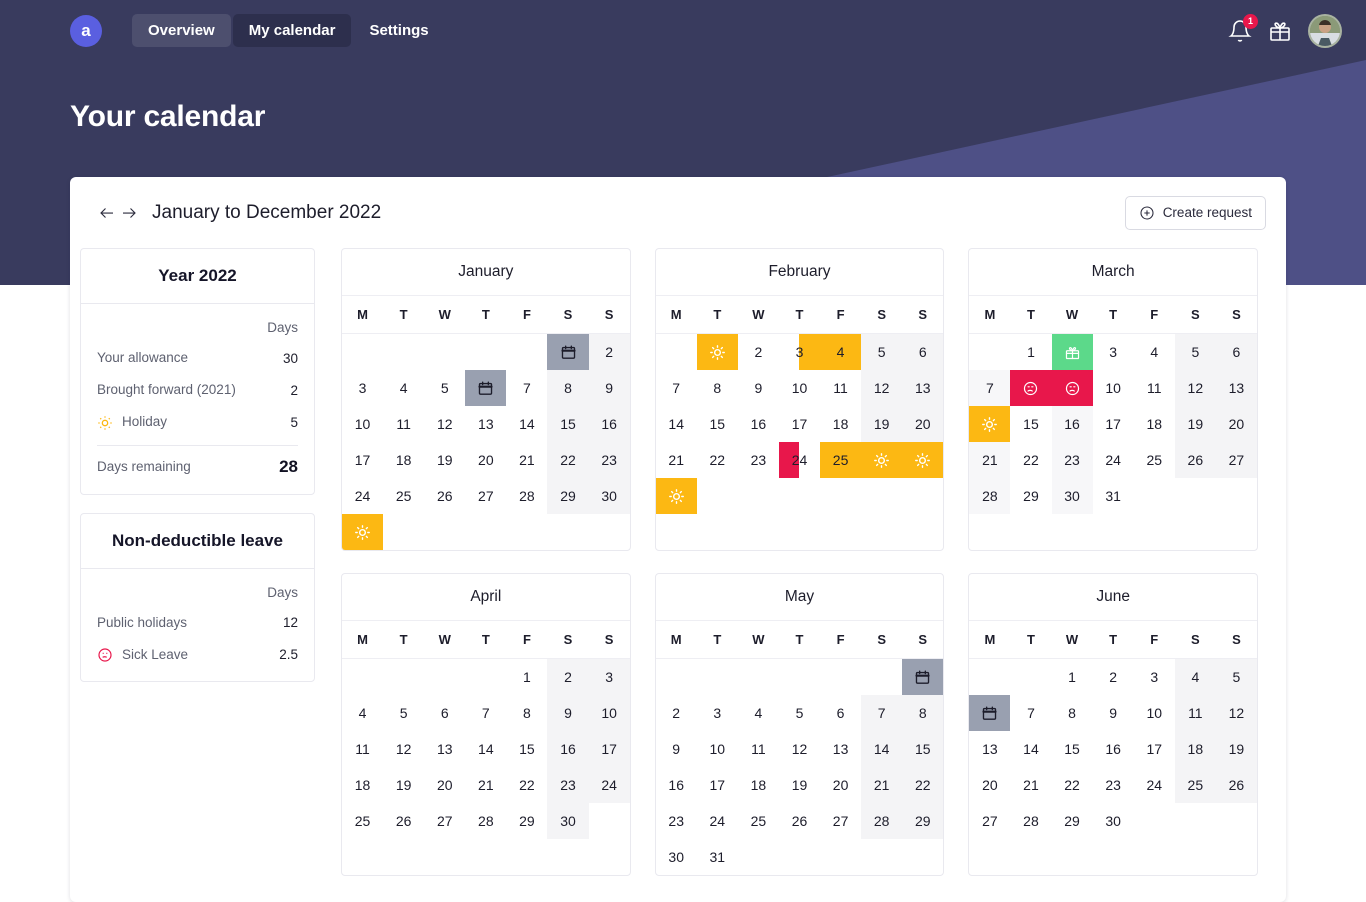 The height and width of the screenshot is (902, 1366). Describe the element at coordinates (1243, 28) in the screenshot. I see `notifications-button: 1` at that location.